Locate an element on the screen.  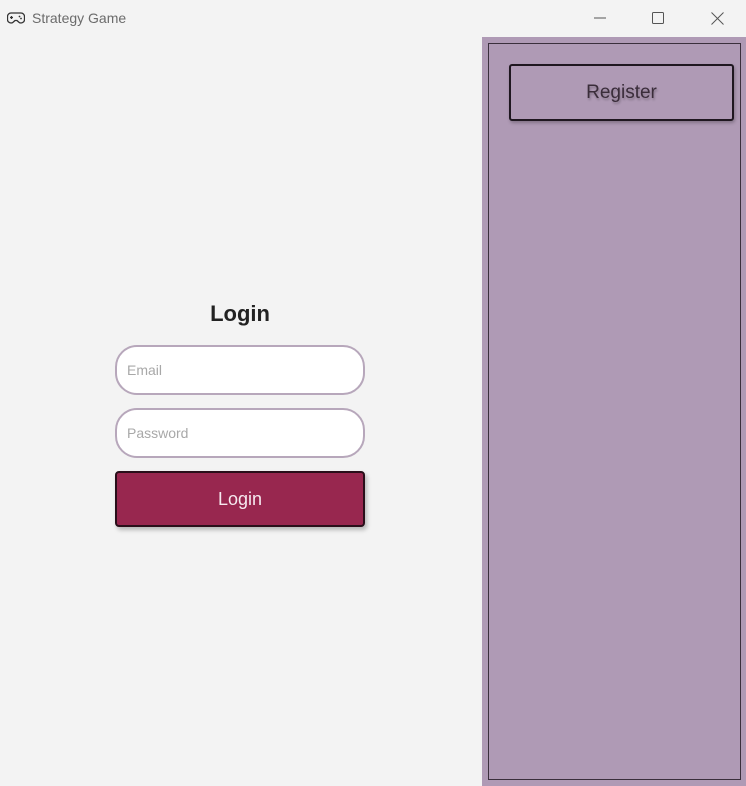
email-field is located at coordinates (240, 370).